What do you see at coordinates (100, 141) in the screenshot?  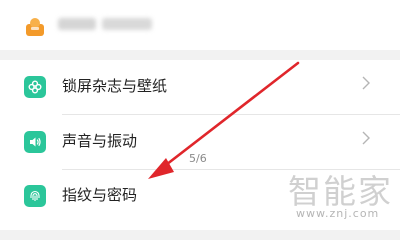 I see `menu-item-label: 声音与振动` at bounding box center [100, 141].